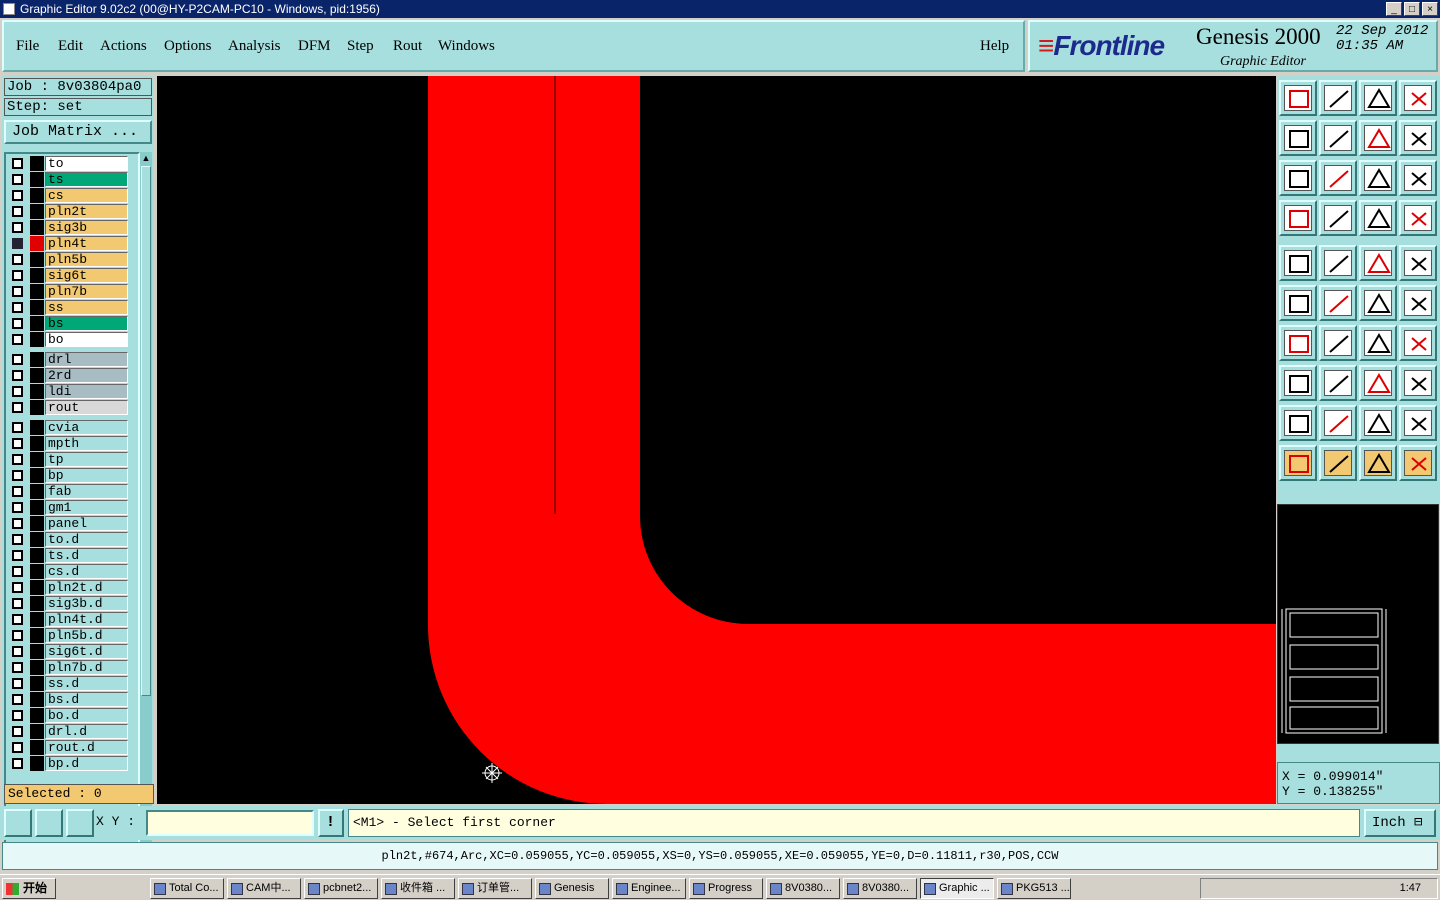  I want to click on layer-name: bs.d, so click(86, 699).